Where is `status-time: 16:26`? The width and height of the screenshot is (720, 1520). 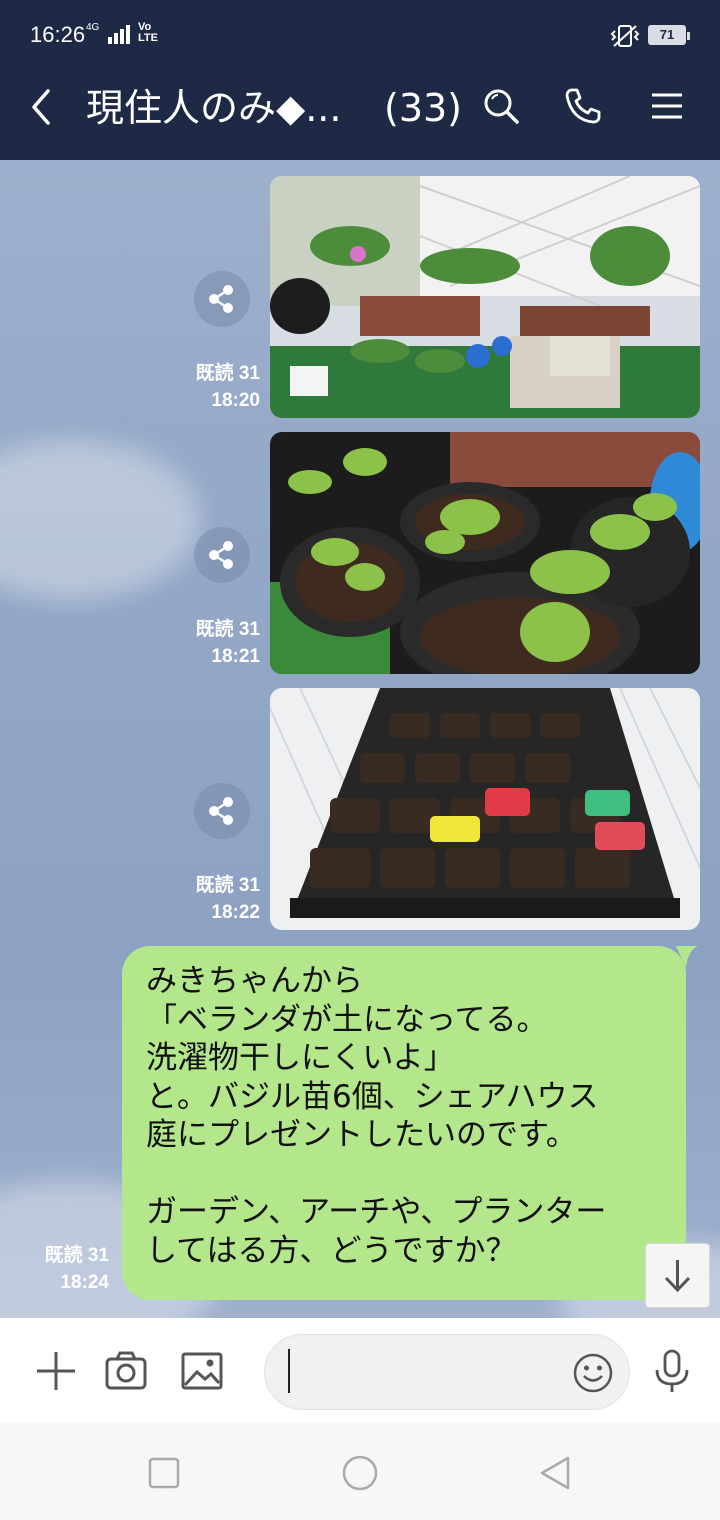 status-time: 16:26 is located at coordinates (58, 34).